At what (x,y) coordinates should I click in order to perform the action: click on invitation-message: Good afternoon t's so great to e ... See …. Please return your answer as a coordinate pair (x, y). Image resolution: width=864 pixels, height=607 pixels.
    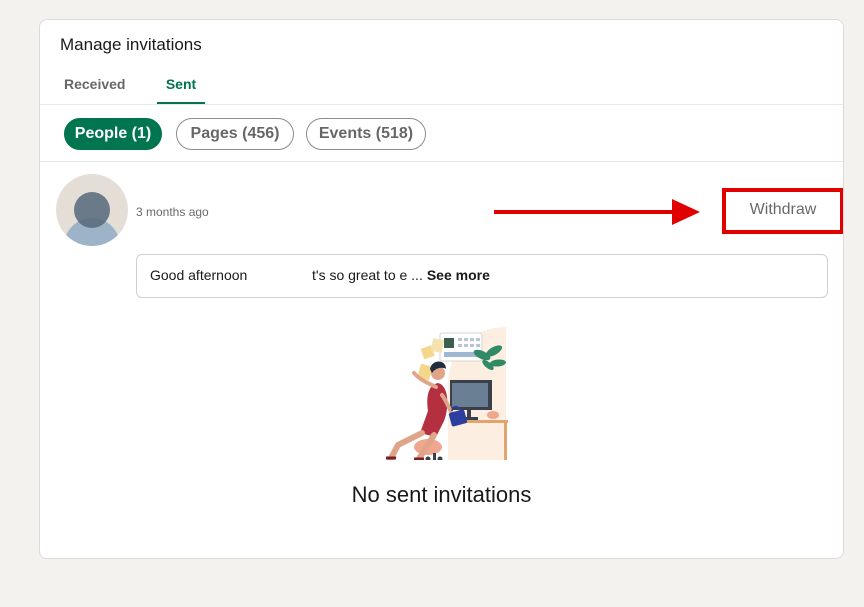
    Looking at the image, I should click on (482, 276).